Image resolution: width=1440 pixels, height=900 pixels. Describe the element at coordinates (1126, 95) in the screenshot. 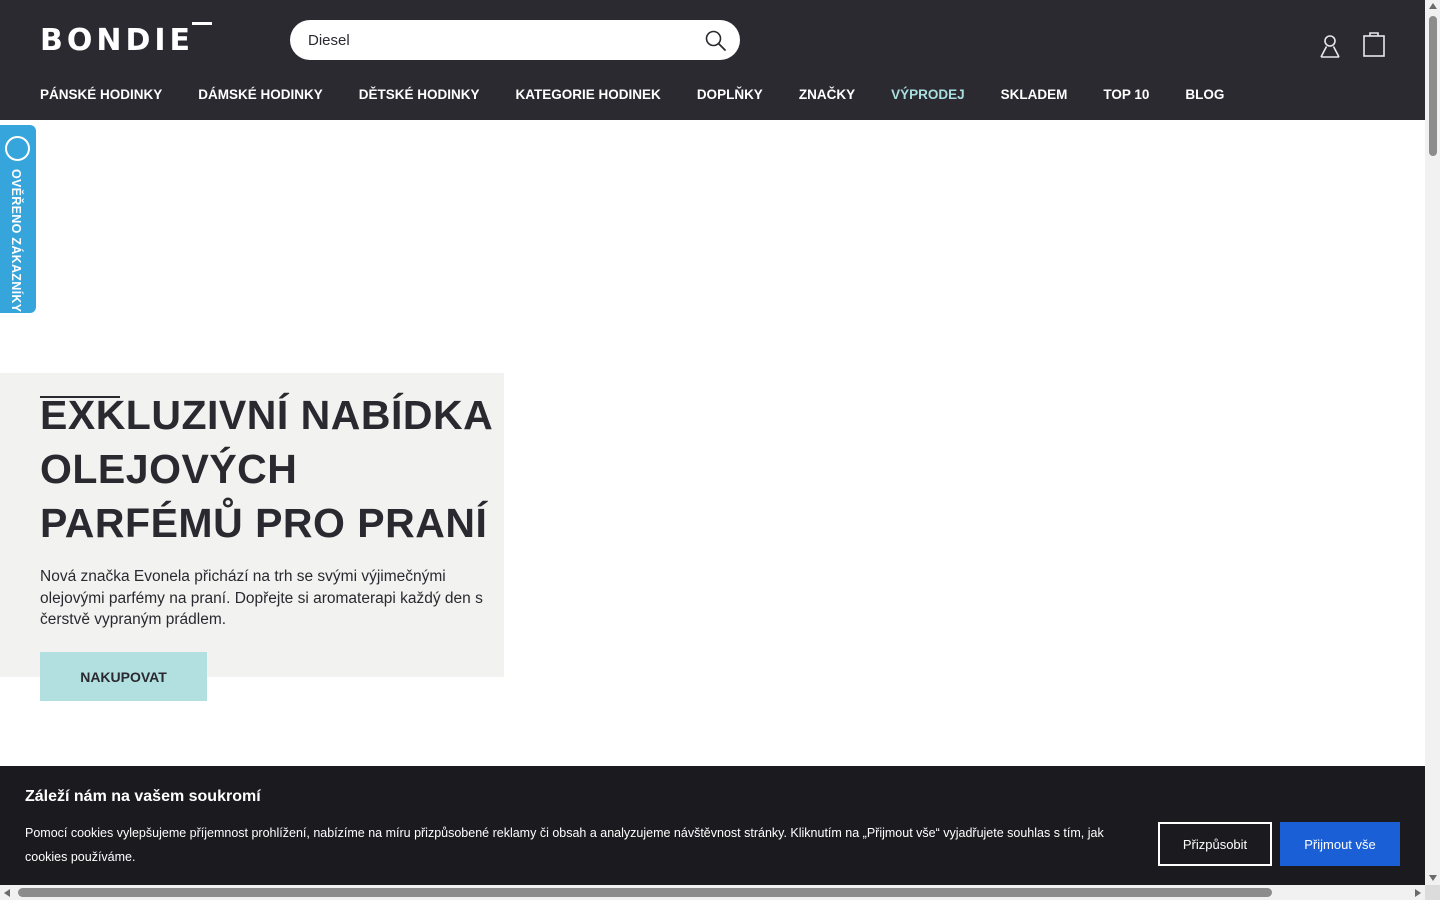

I see `nav-item-top-10: TOP 10` at that location.